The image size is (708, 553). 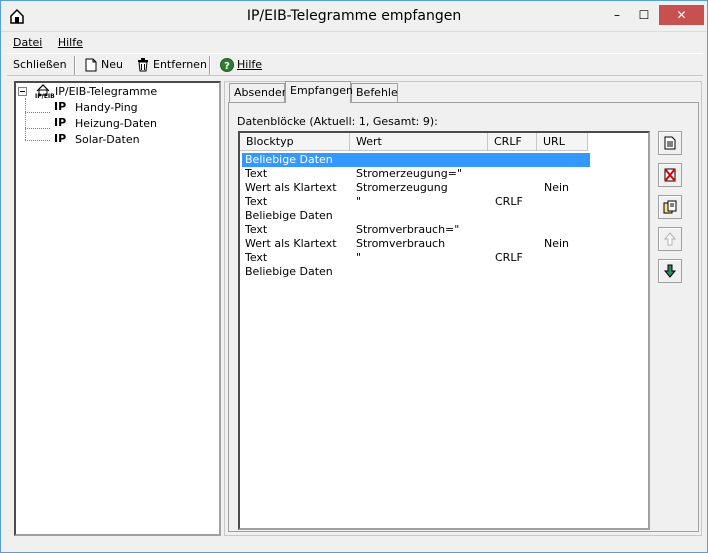 I want to click on arrow-down-icon, so click(x=670, y=271).